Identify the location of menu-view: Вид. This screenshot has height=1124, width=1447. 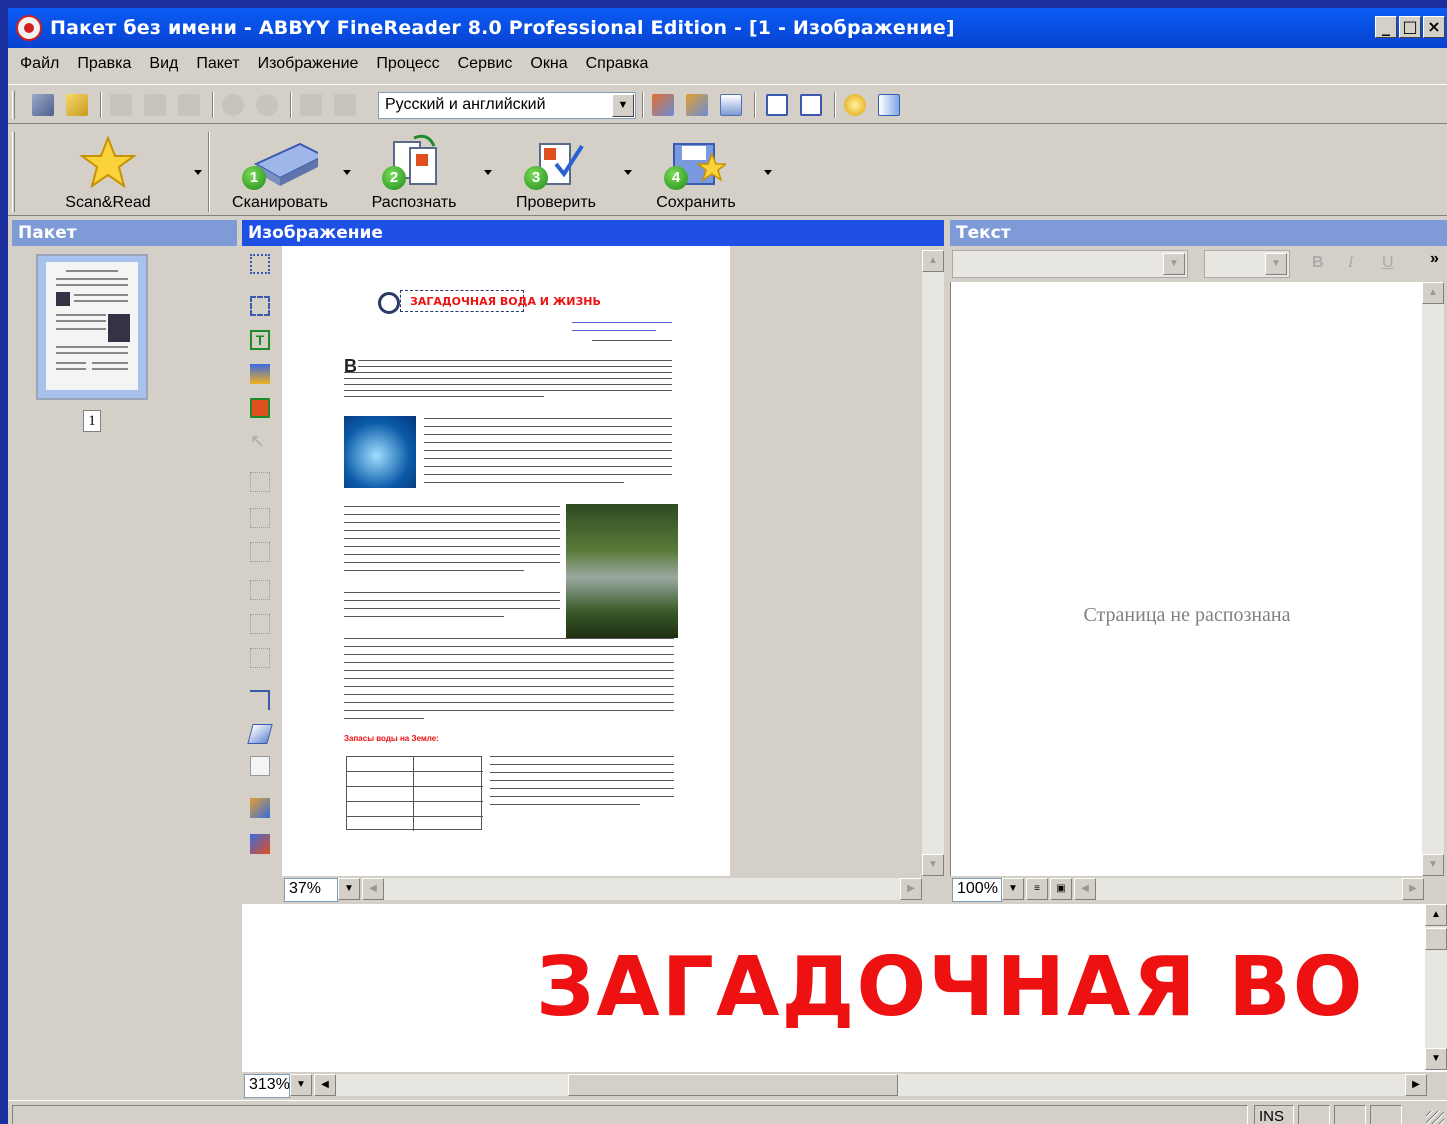
(163, 64).